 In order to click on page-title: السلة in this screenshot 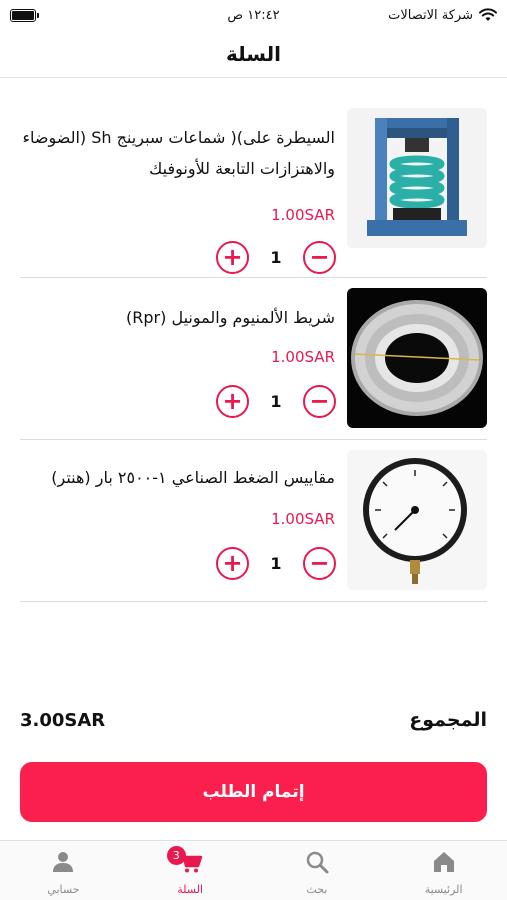, I will do `click(253, 53)`.